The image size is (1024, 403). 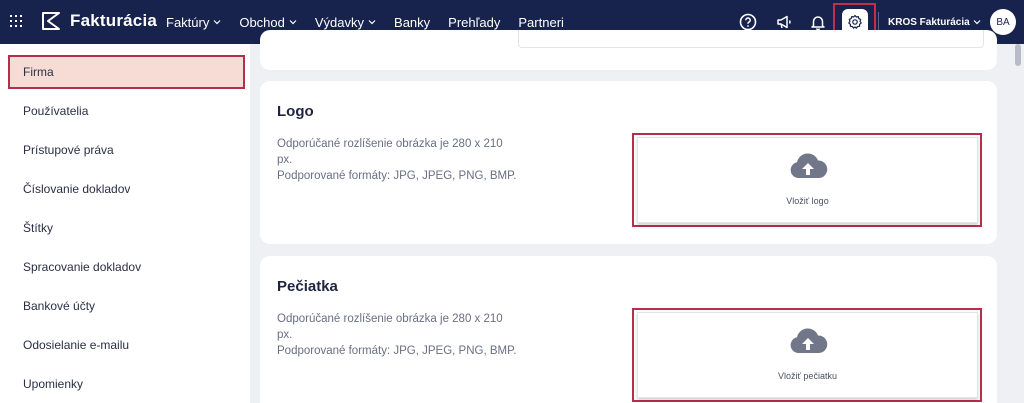 What do you see at coordinates (38, 72) in the screenshot?
I see `sidebar-item-firma: Firma` at bounding box center [38, 72].